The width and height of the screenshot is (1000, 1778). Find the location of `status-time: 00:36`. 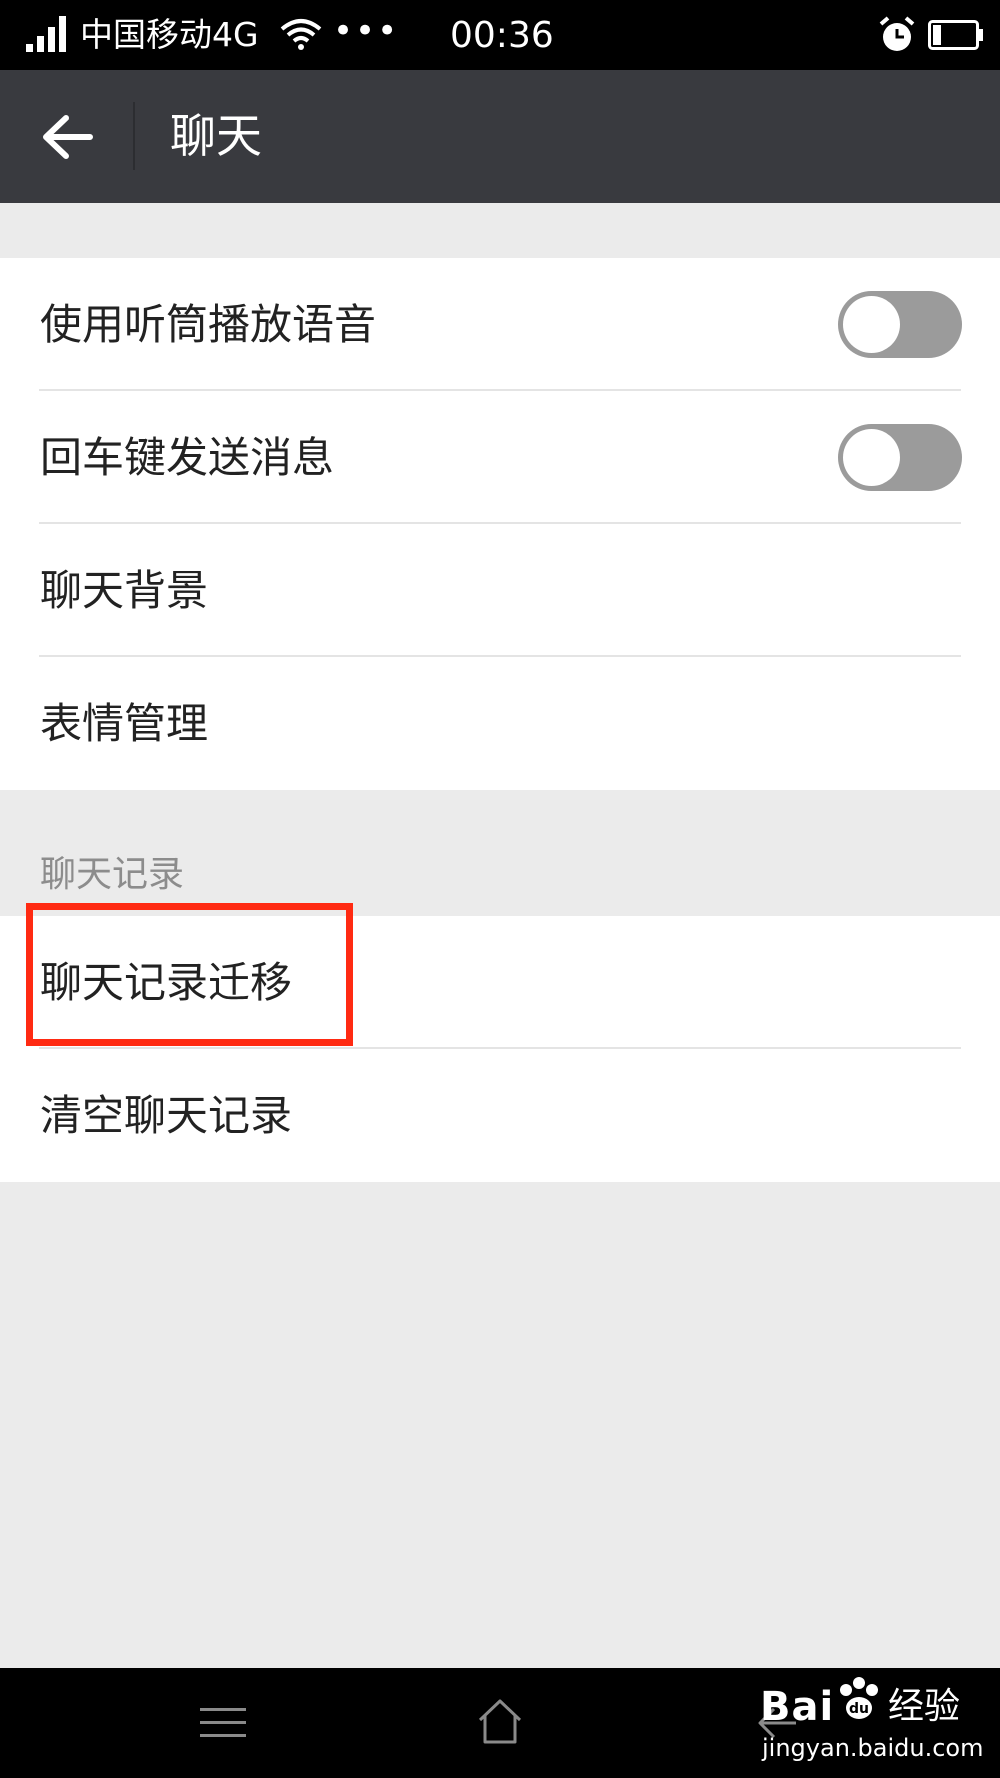

status-time: 00:36 is located at coordinates (502, 35).